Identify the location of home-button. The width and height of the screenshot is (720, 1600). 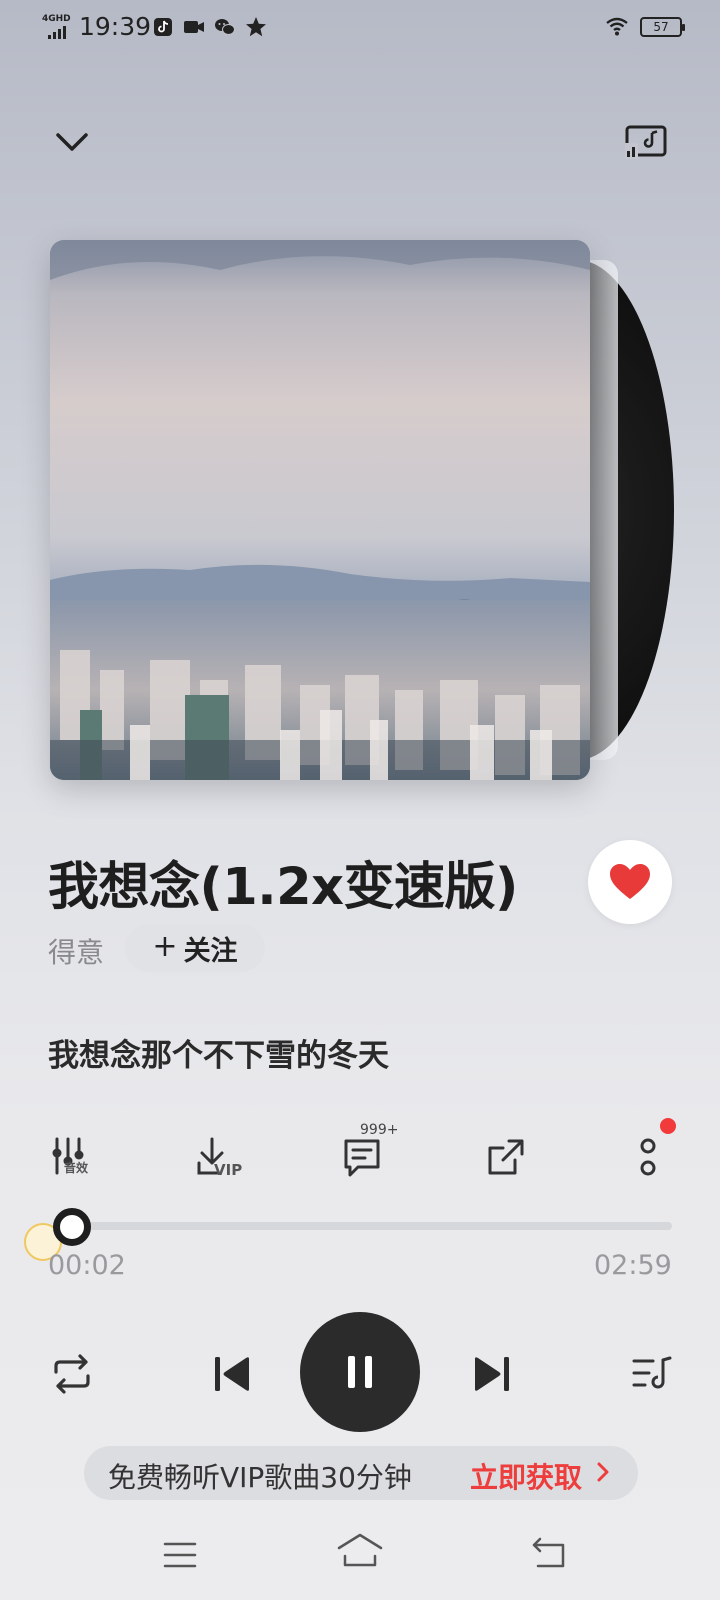
(360, 1553).